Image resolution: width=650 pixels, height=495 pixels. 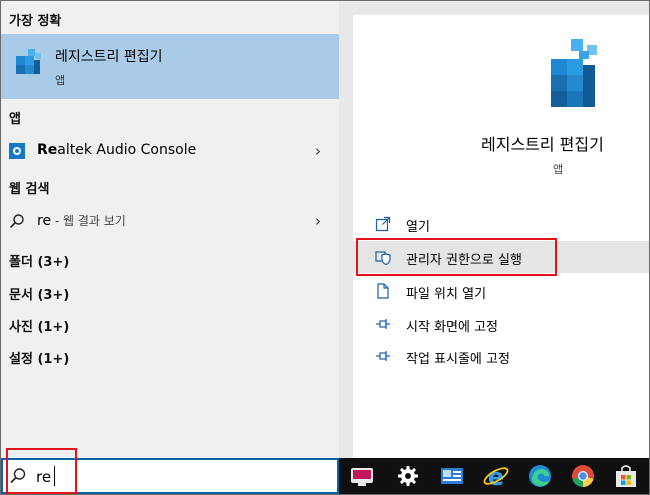 What do you see at coordinates (16, 221) in the screenshot?
I see `search-icon` at bounding box center [16, 221].